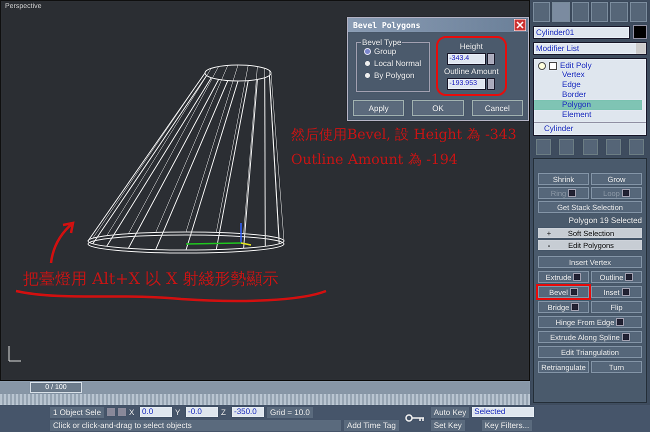  Describe the element at coordinates (132, 412) in the screenshot. I see `axis-label: X` at that location.